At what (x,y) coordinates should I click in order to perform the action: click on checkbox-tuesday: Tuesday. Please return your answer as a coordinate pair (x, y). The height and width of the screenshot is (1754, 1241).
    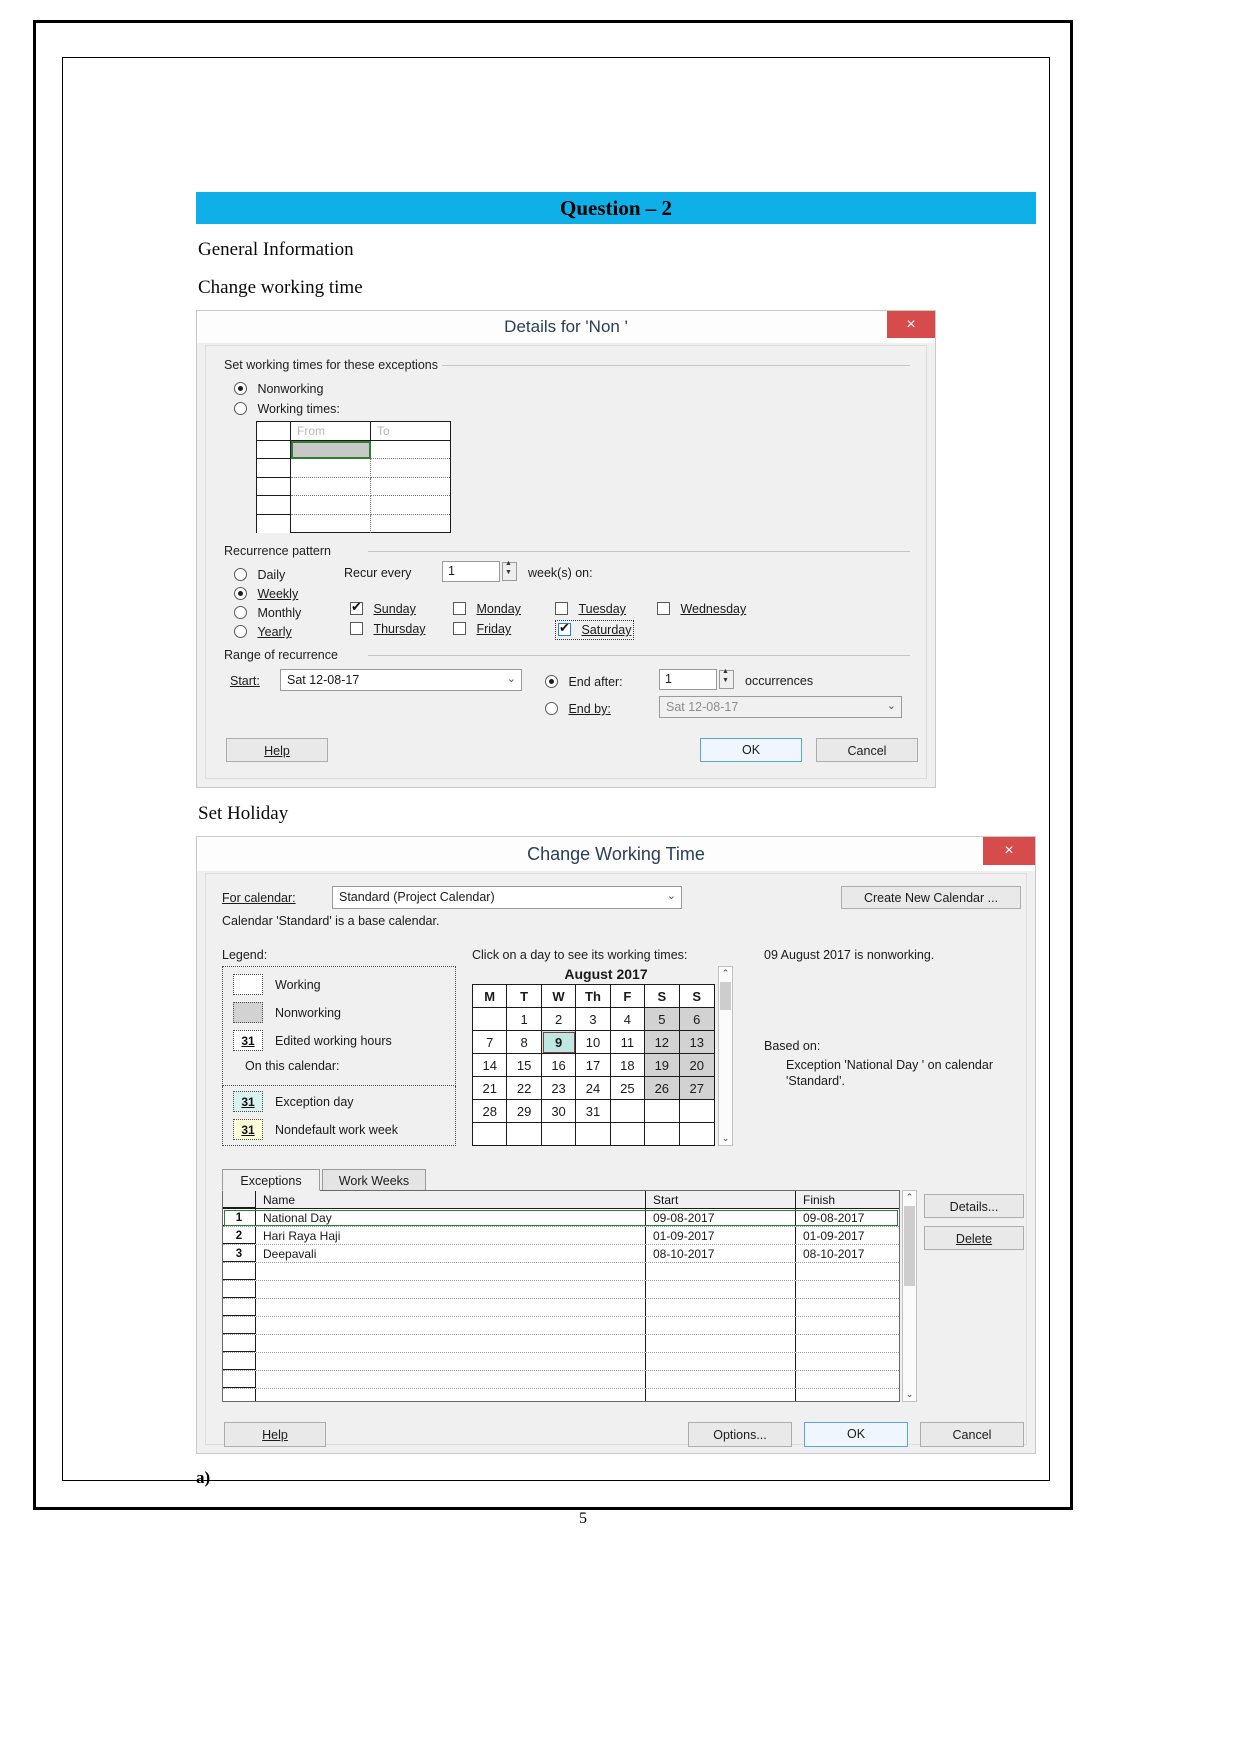
    Looking at the image, I should click on (590, 609).